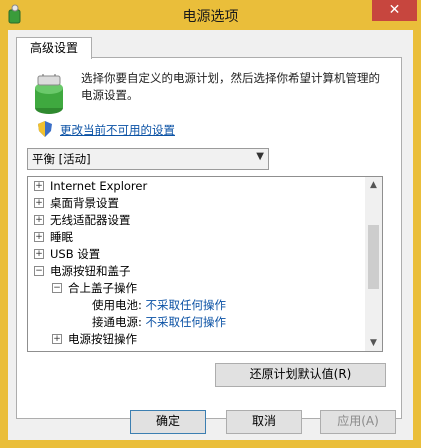  What do you see at coordinates (210, 17) in the screenshot?
I see `window-title: 电源选项` at bounding box center [210, 17].